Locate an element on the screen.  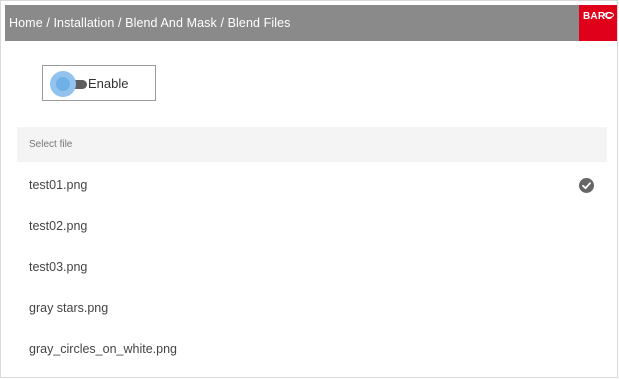
file-item-gray-circles-on-white: gray_circles_on_white.png is located at coordinates (312, 348).